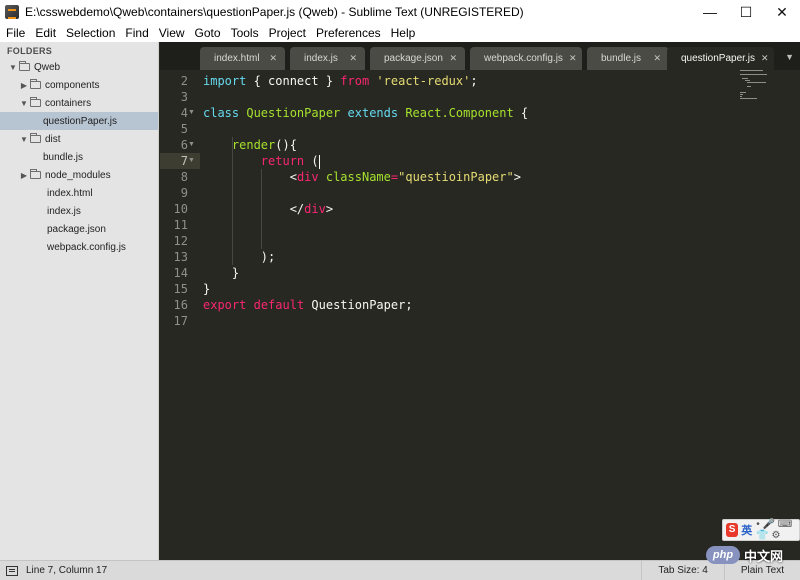  I want to click on tab-size-selector: Tab Size: 4, so click(682, 570).